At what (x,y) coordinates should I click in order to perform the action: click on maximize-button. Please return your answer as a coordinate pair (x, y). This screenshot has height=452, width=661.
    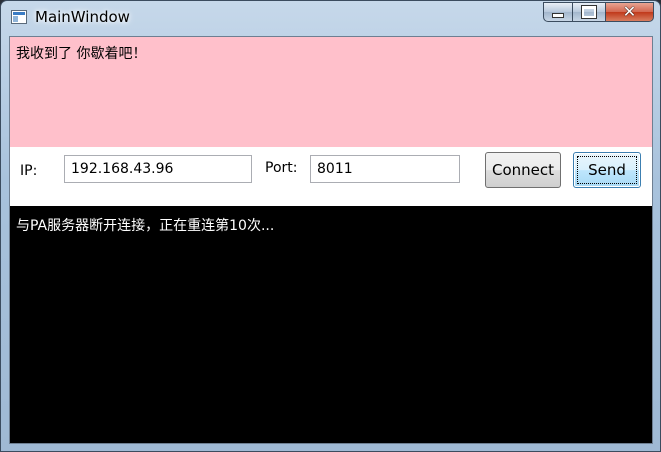
    Looking at the image, I should click on (589, 12).